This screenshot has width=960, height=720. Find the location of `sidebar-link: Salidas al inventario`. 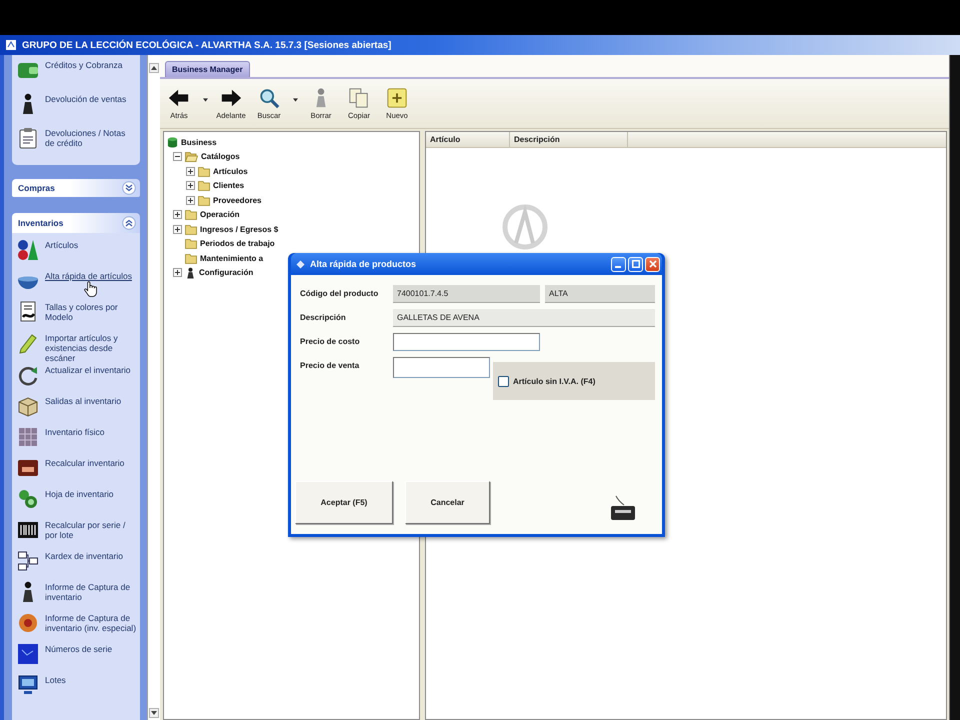

sidebar-link: Salidas al inventario is located at coordinates (77, 410).